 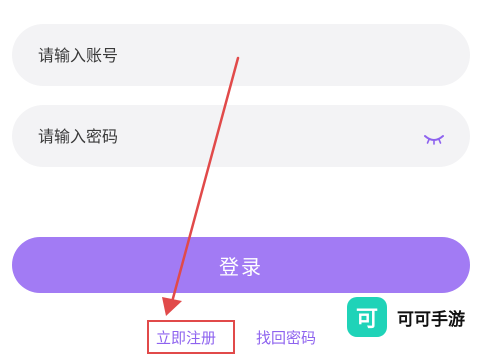 I want to click on watermark: 可 可可手游, so click(x=406, y=317).